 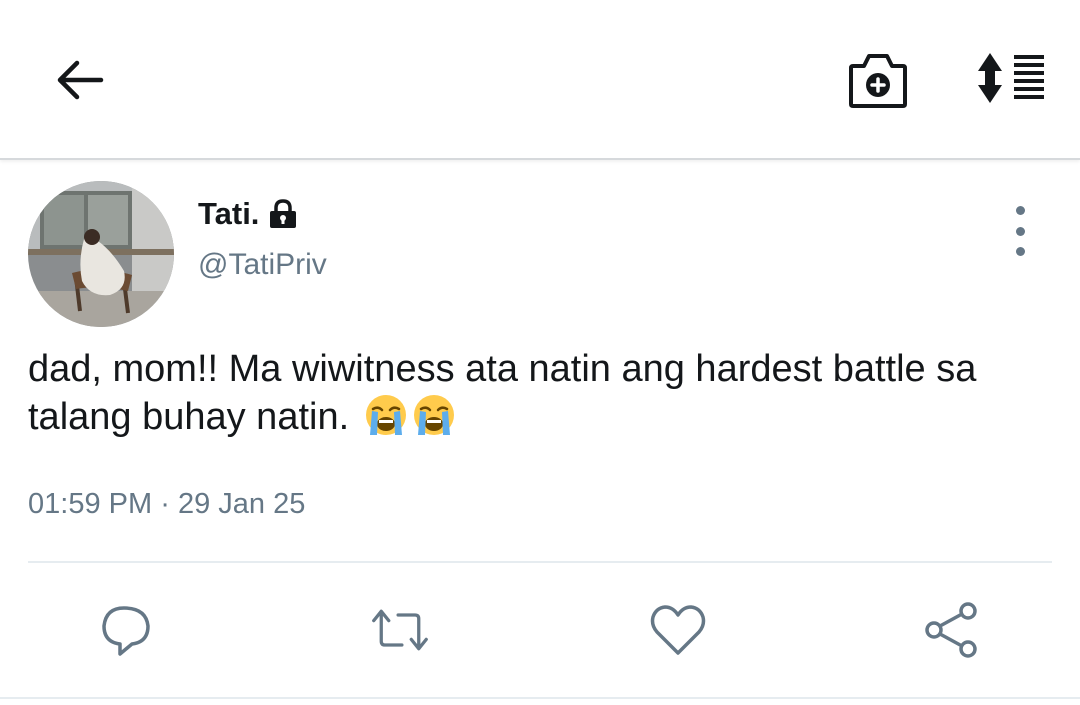 I want to click on retweet-icon, so click(x=400, y=630).